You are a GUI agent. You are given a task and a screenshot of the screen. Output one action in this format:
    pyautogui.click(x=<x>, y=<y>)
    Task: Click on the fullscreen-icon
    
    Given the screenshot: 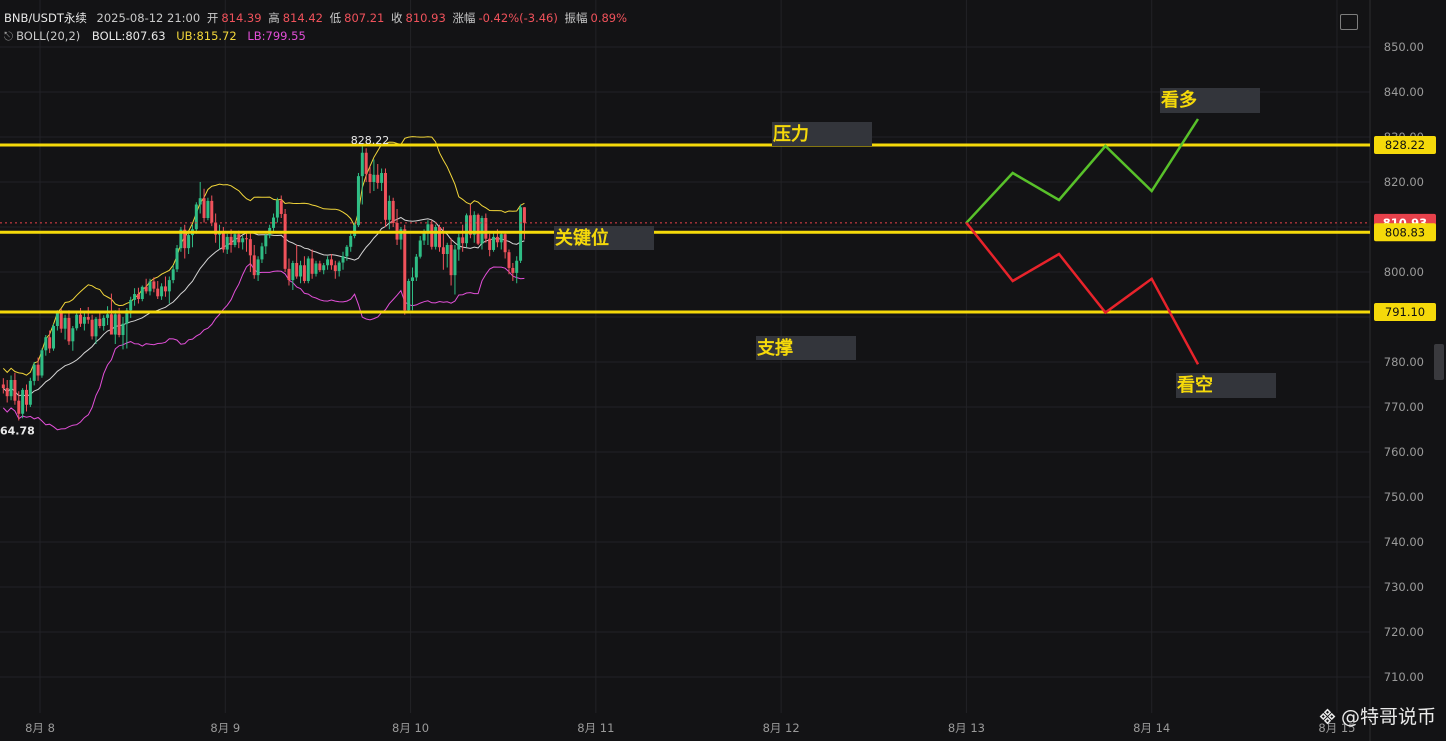 What is the action you would take?
    pyautogui.click(x=1349, y=22)
    